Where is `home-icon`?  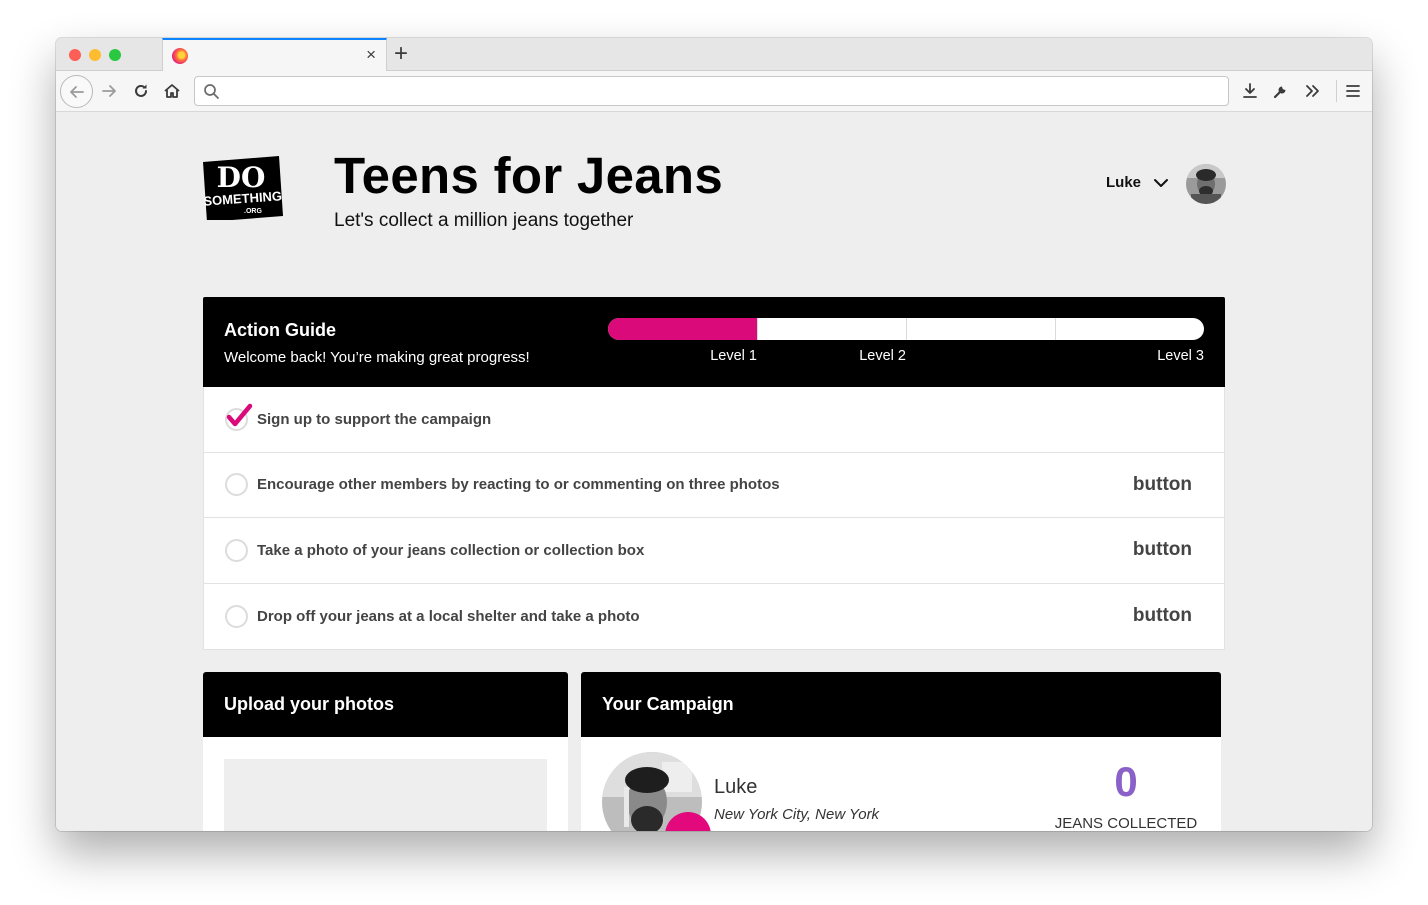 home-icon is located at coordinates (172, 91).